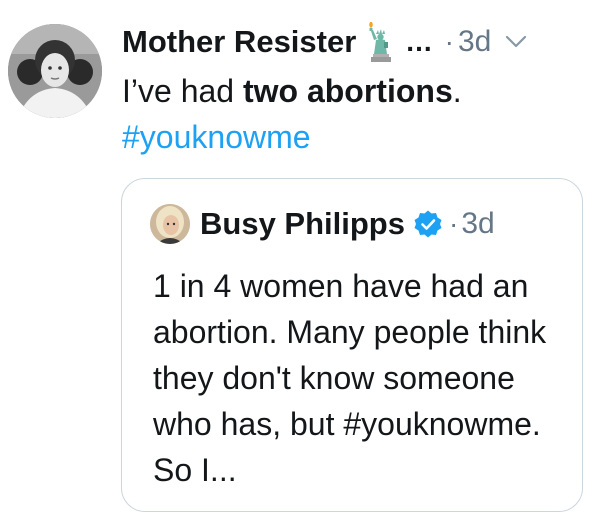 This screenshot has height=525, width=609. Describe the element at coordinates (457, 91) in the screenshot. I see `tweet-text-end: .` at that location.